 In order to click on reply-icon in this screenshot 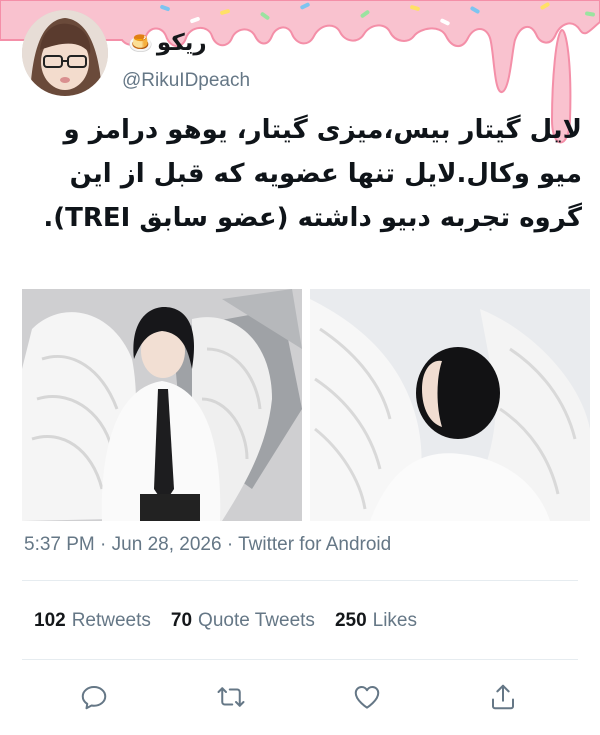, I will do `click(94, 698)`.